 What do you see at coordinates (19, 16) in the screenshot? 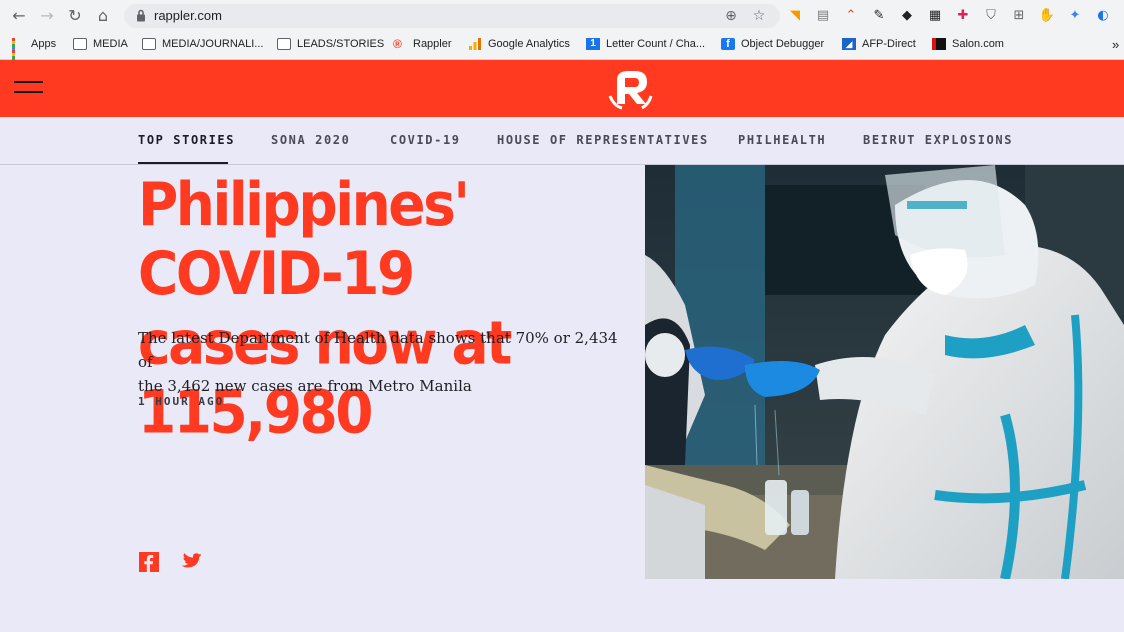
I see `back-arrow-icon: ←` at bounding box center [19, 16].